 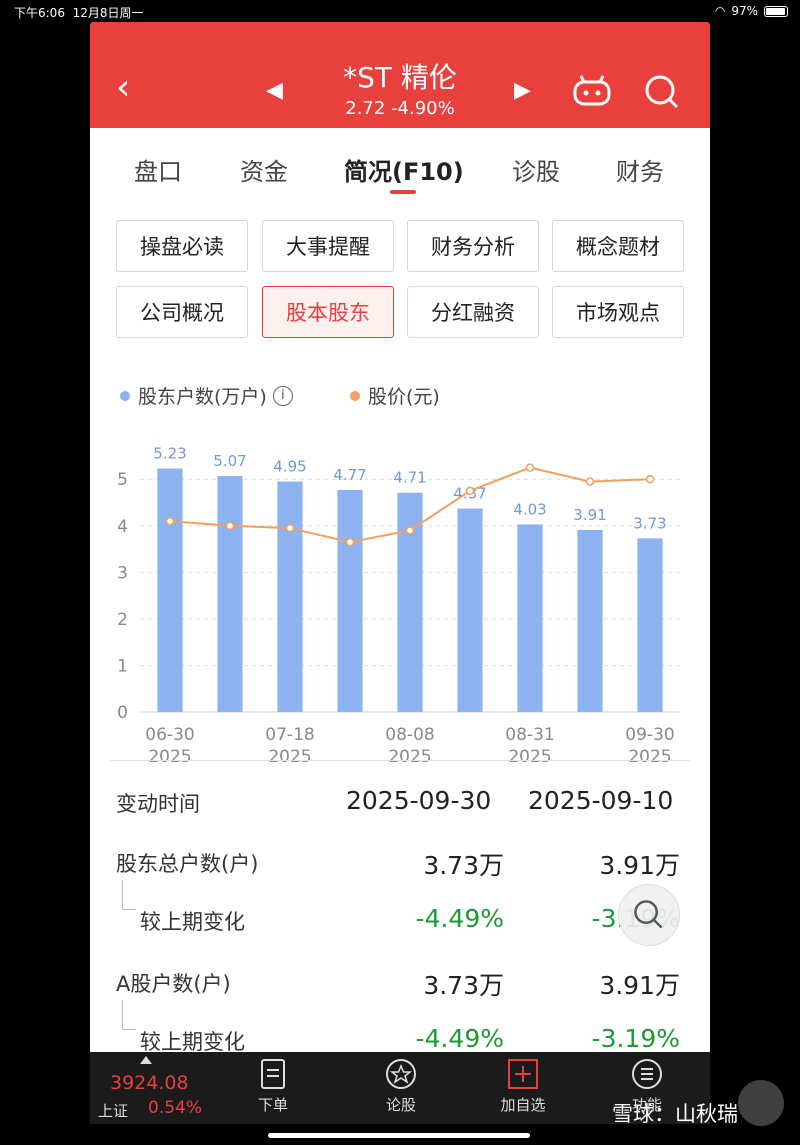 What do you see at coordinates (473, 312) in the screenshot?
I see `sub-button-dividends: 分红融资` at bounding box center [473, 312].